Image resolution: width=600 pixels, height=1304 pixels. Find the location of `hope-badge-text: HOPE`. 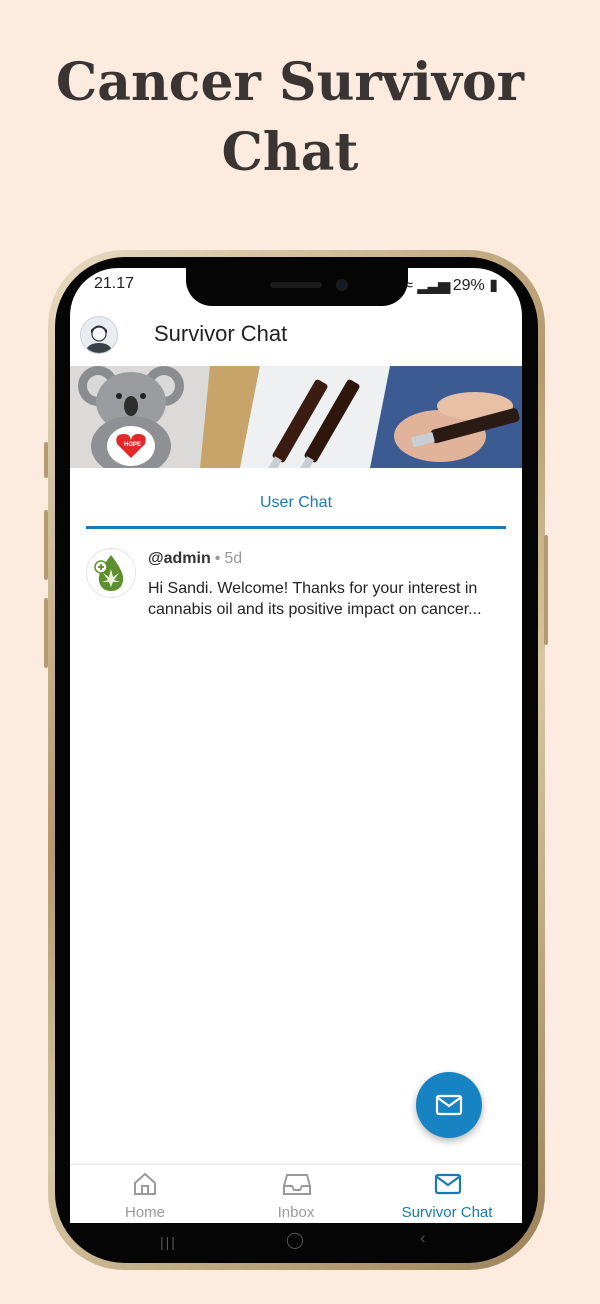

hope-badge-text: HOPE is located at coordinates (132, 445).